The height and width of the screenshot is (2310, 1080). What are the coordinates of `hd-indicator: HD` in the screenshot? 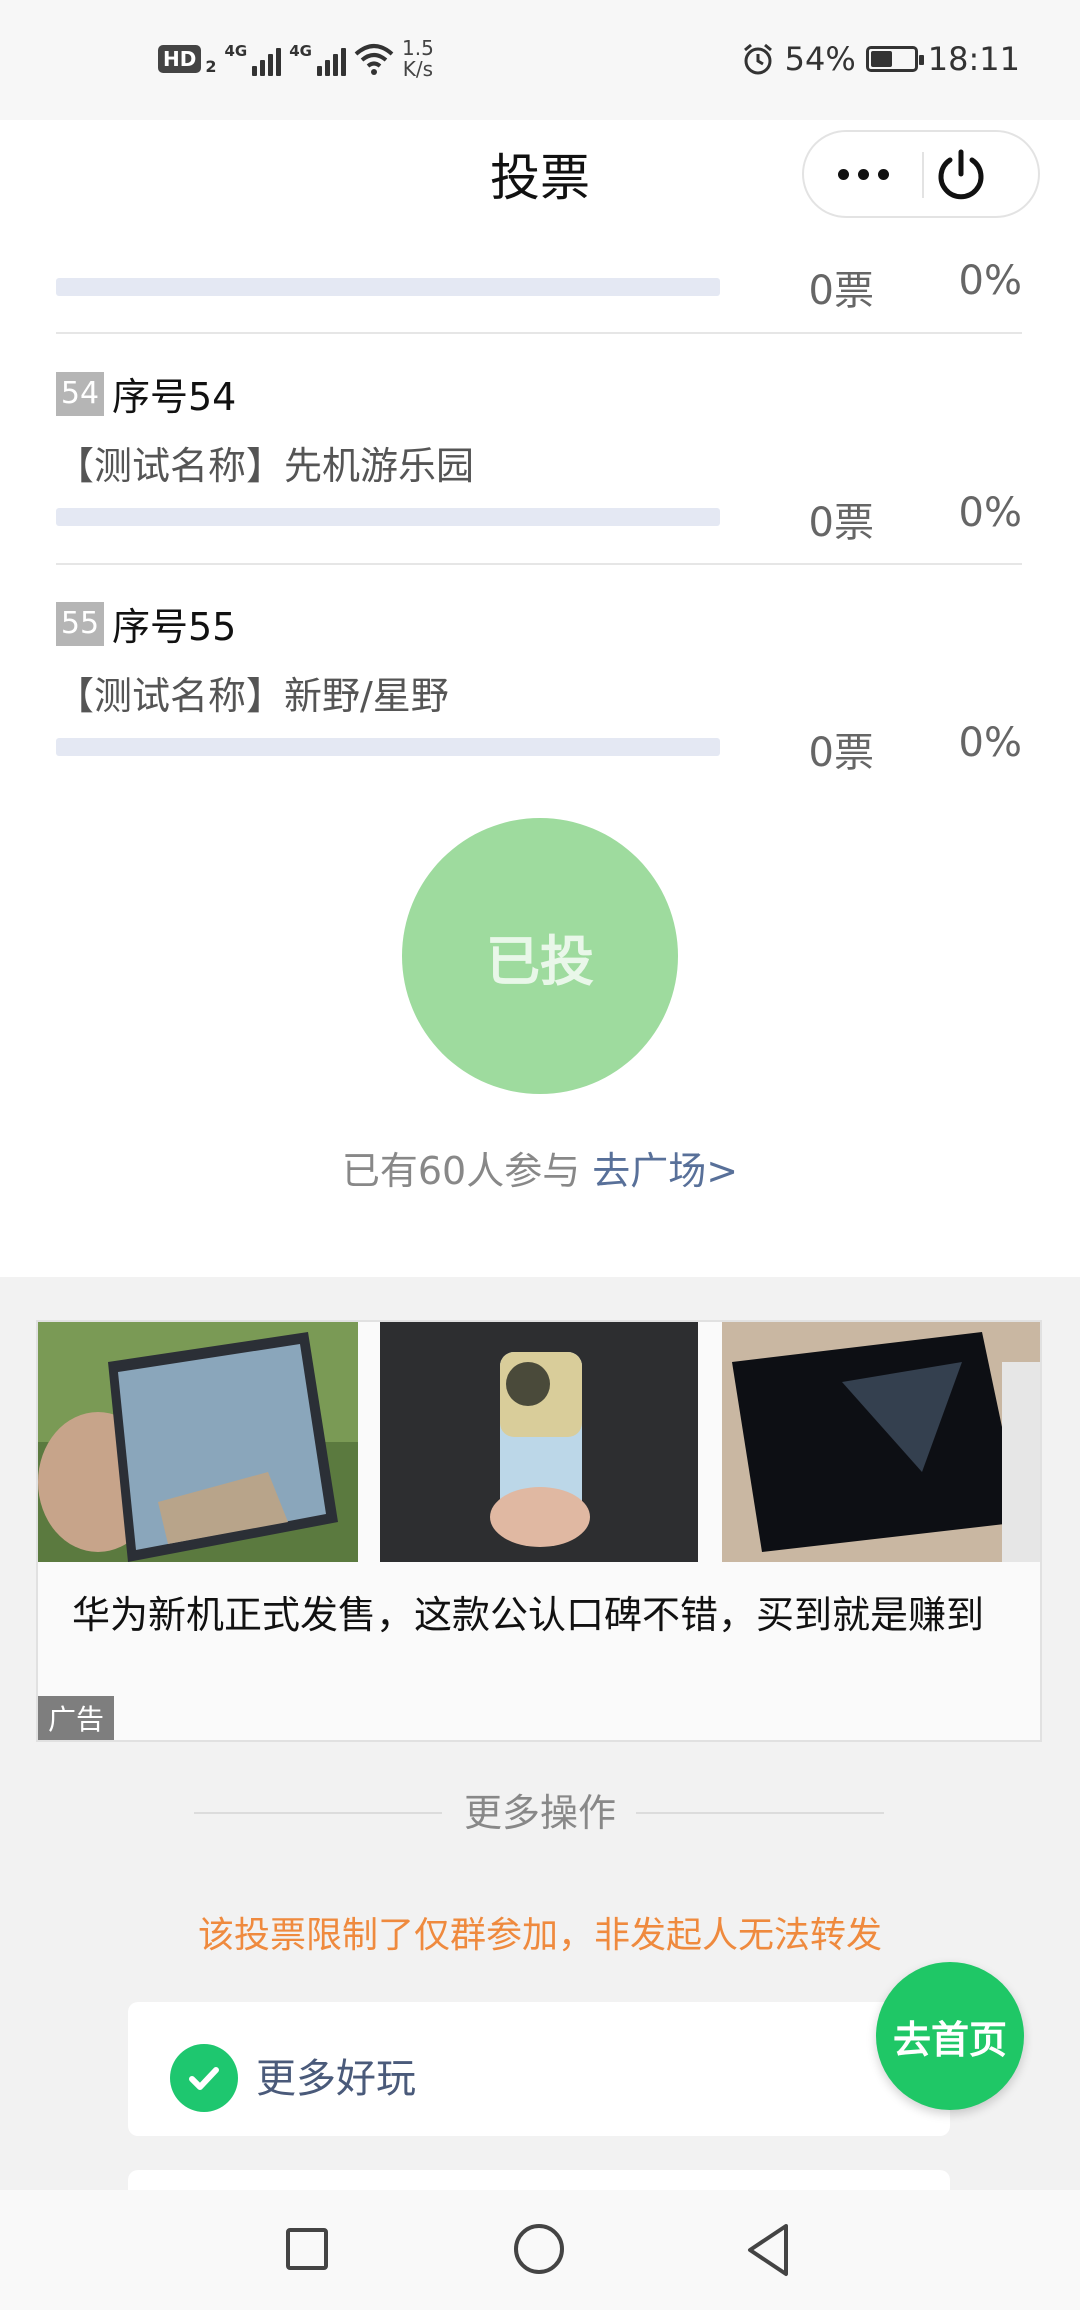 It's located at (180, 59).